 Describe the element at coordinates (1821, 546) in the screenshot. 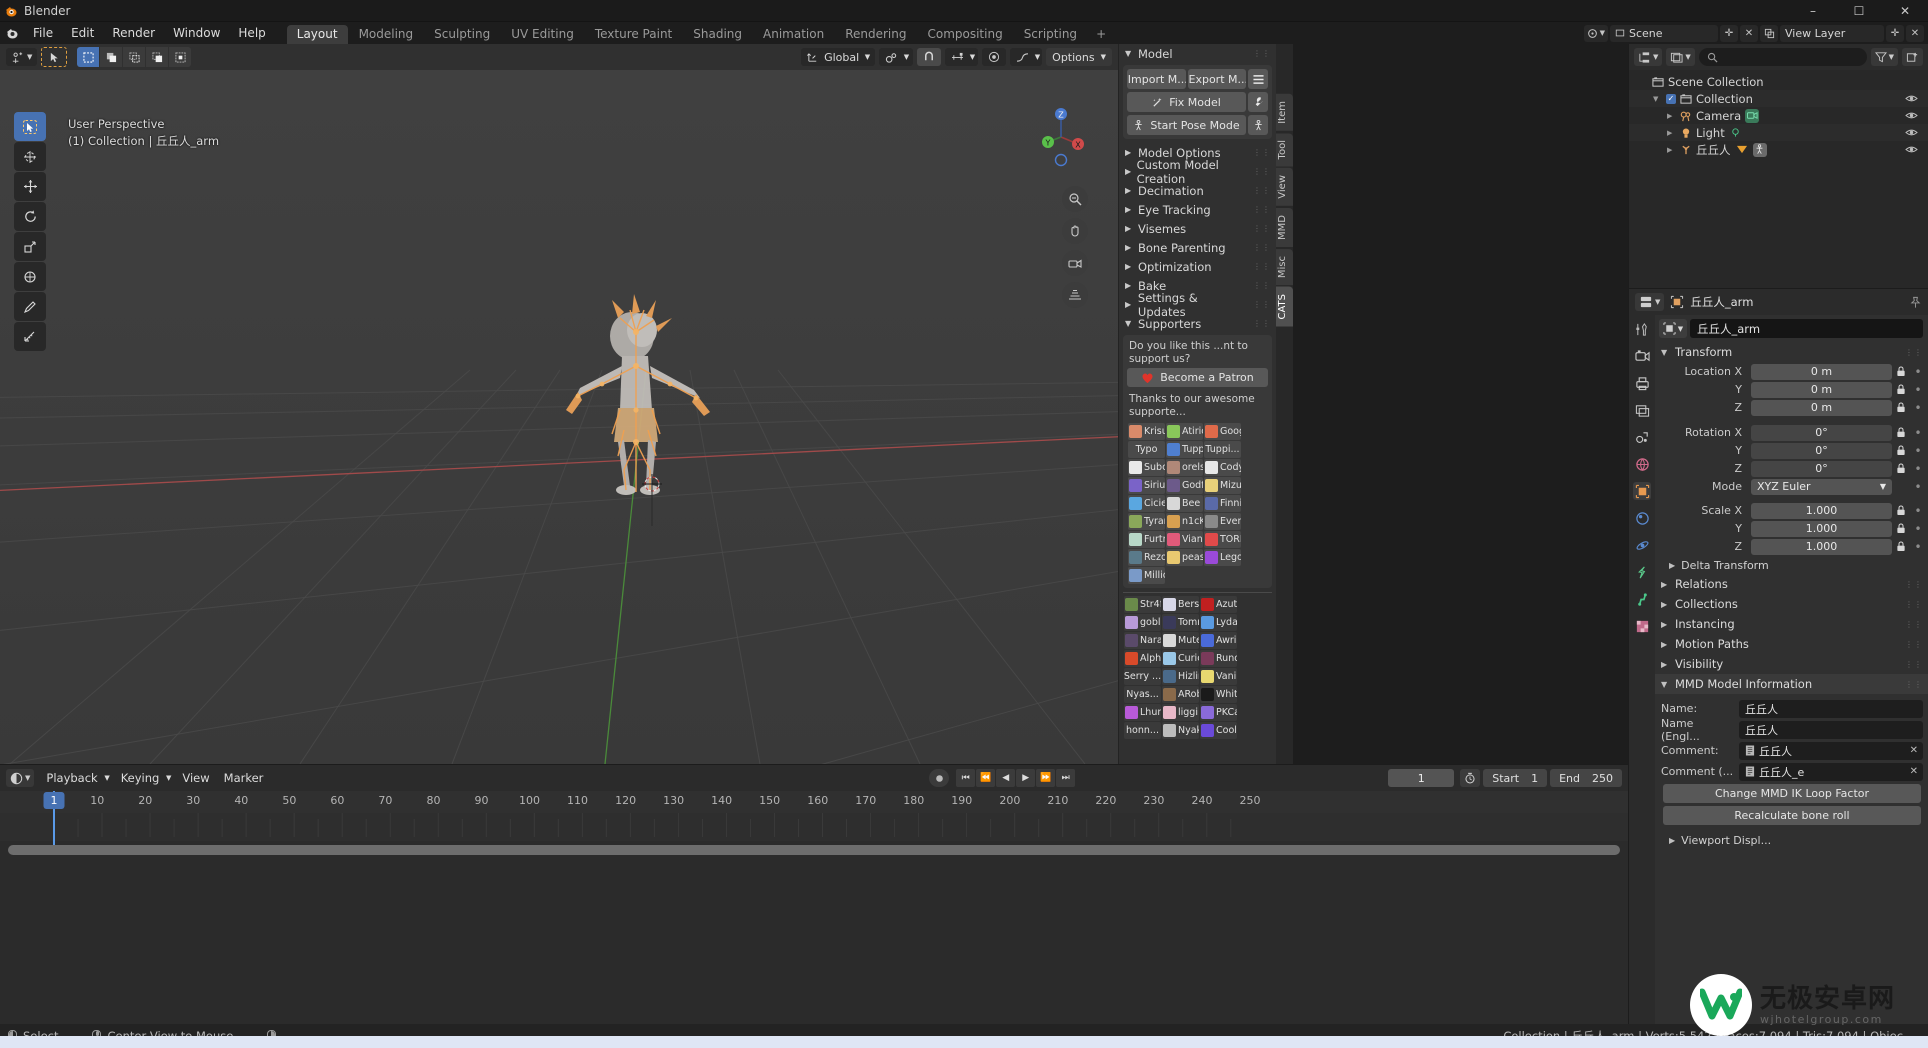

I see `scale-z-value: 1.000` at that location.